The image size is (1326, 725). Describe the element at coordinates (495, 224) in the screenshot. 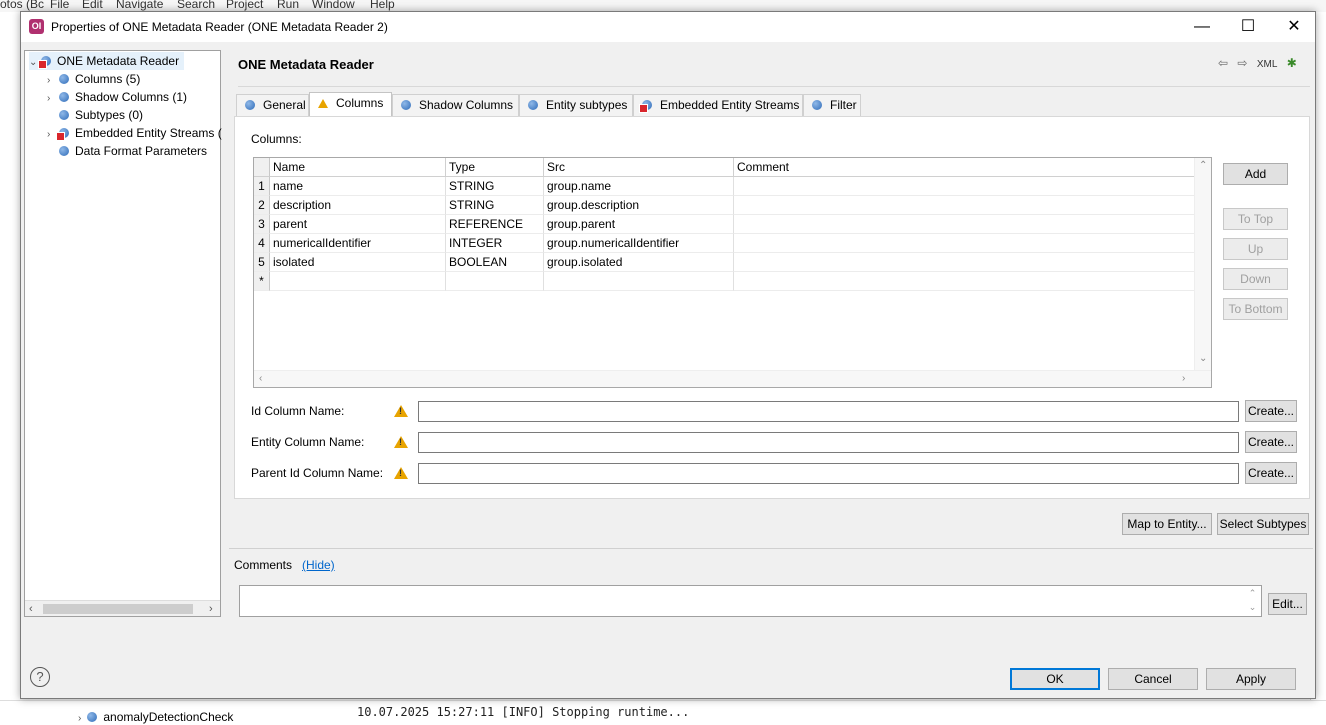

I see `cell-type: REFERENCE` at that location.